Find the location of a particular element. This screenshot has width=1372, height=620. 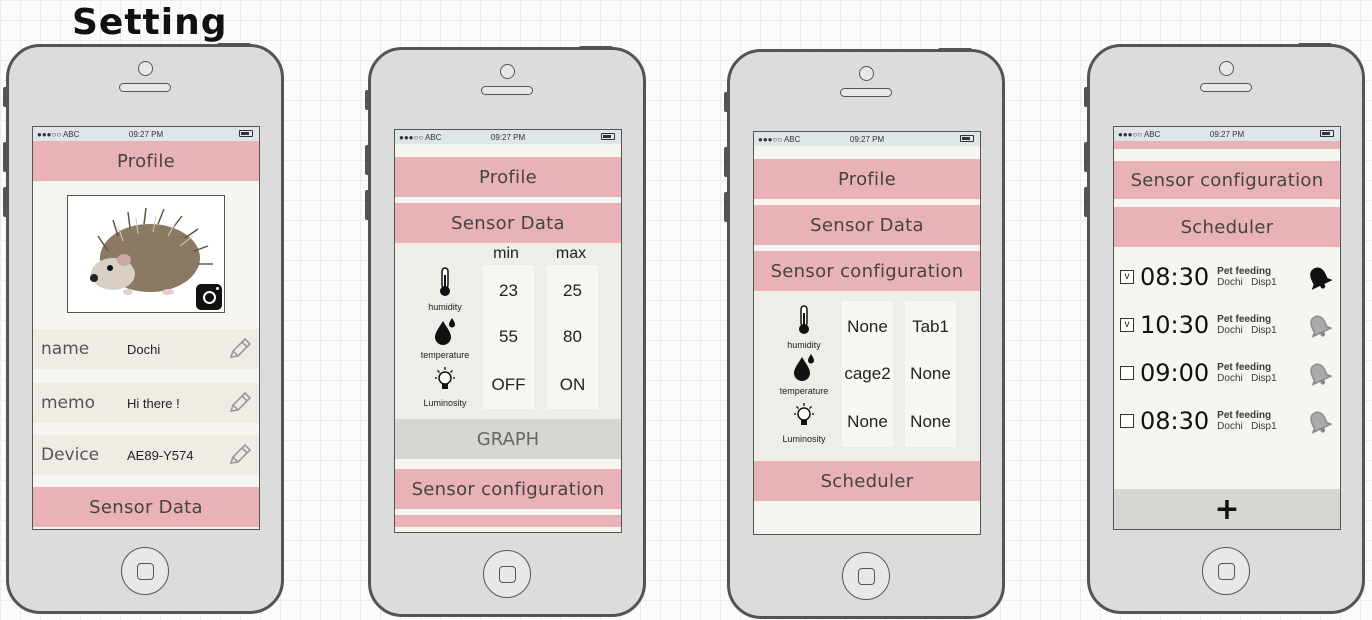

max-header: max is located at coordinates (571, 253).